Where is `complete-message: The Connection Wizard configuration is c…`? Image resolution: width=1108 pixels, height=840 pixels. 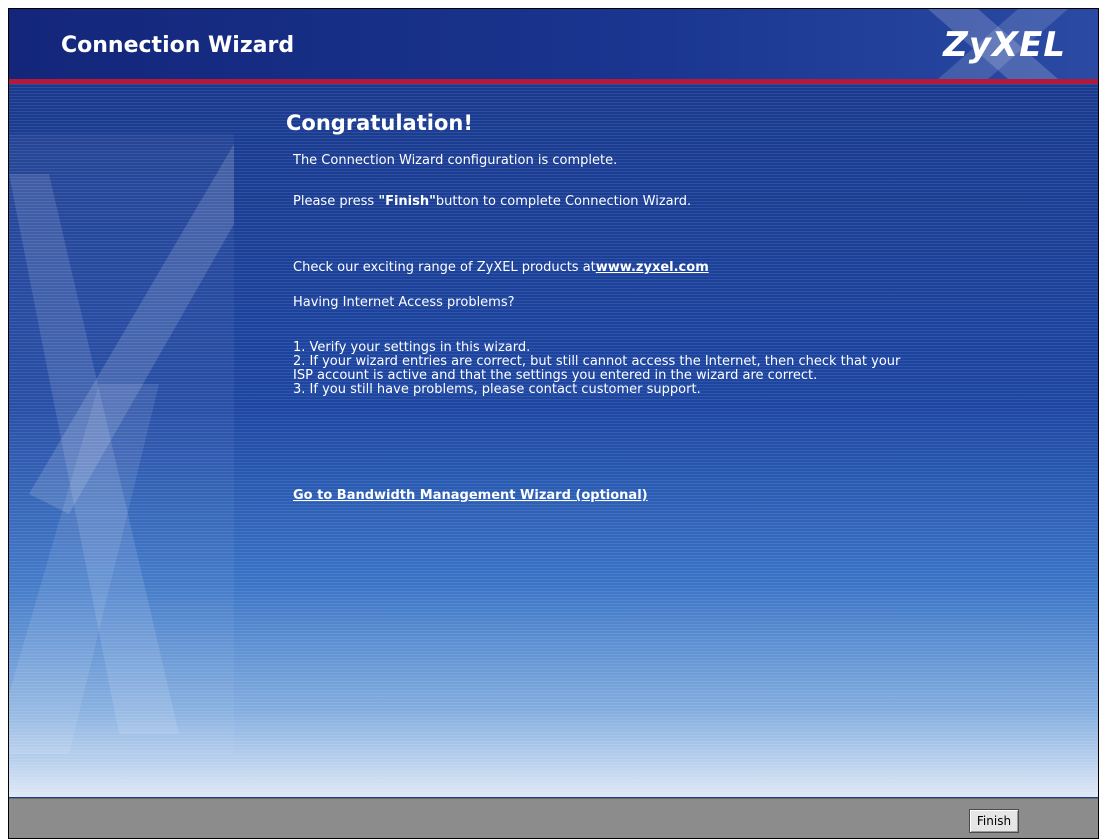
complete-message: The Connection Wizard configuration is c… is located at coordinates (455, 160).